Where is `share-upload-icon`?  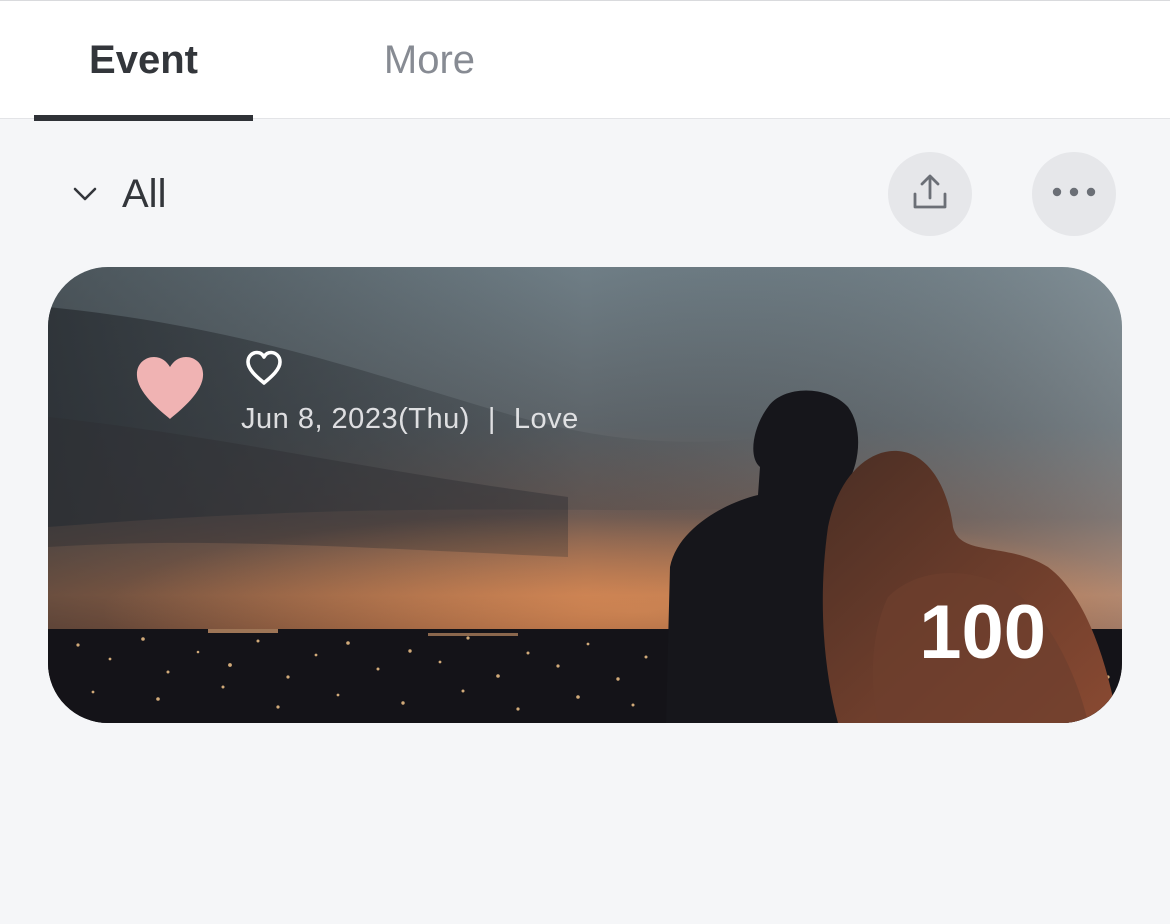
share-upload-icon is located at coordinates (930, 194).